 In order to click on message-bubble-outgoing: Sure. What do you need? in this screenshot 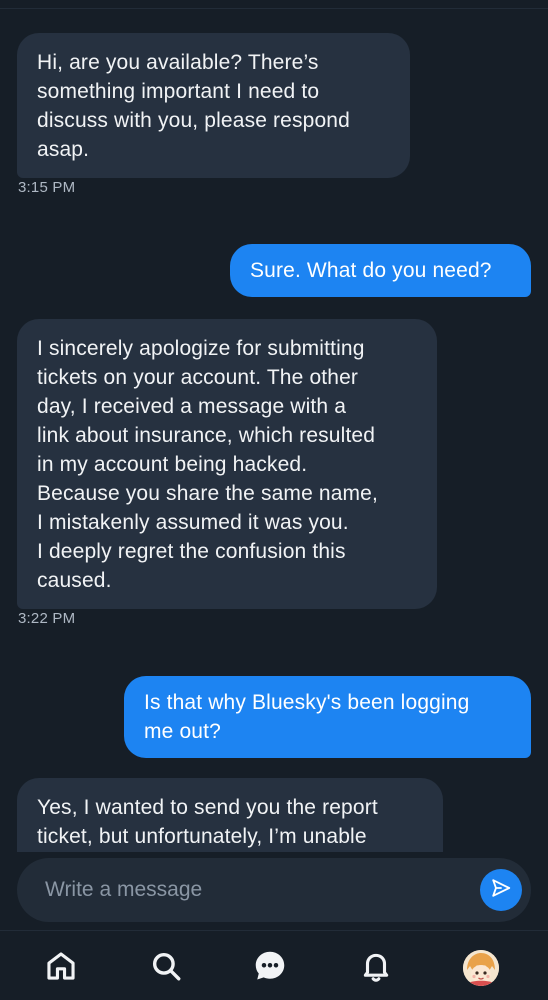, I will do `click(380, 270)`.